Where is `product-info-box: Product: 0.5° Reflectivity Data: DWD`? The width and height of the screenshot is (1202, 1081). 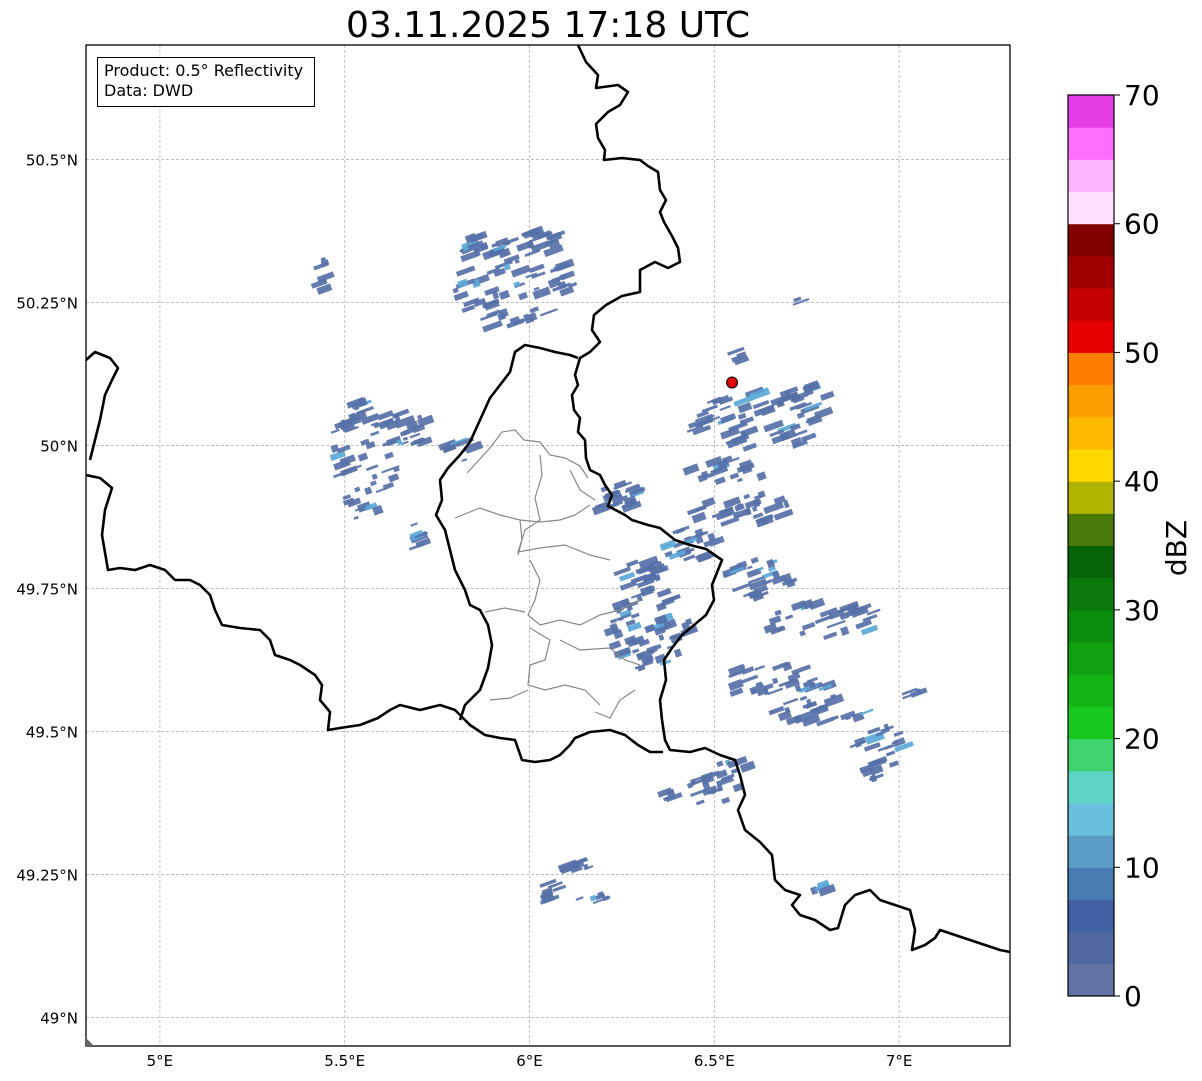
product-info-box: Product: 0.5° Reflectivity Data: DWD is located at coordinates (206, 82).